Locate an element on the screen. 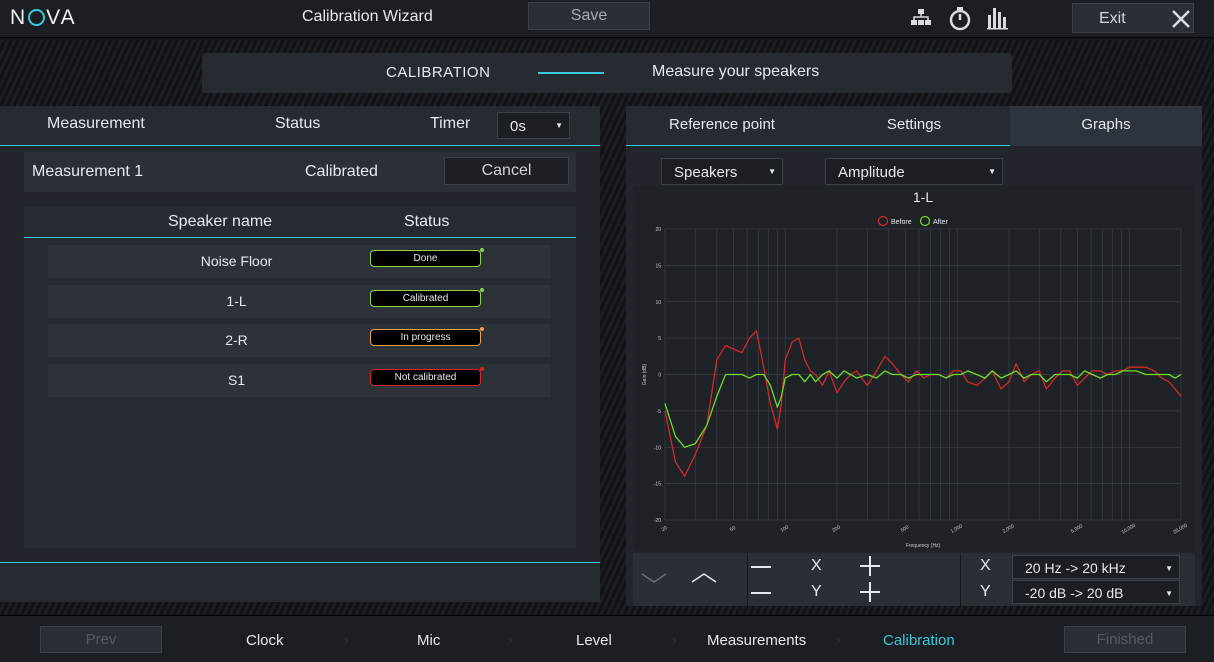  x-tick-label: 5,000 is located at coordinates (1077, 529).